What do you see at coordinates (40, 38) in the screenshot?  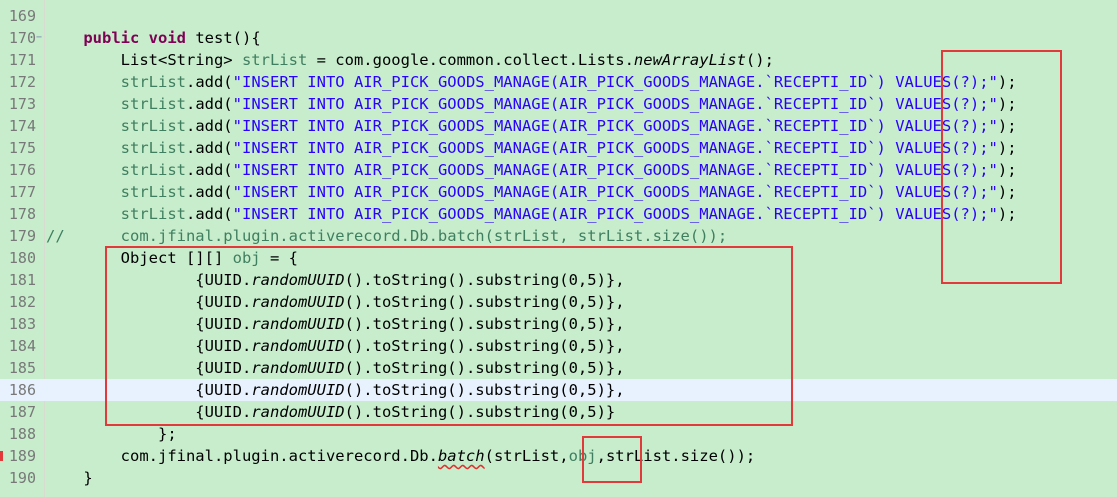 I see `fold-collapse-icon: −` at bounding box center [40, 38].